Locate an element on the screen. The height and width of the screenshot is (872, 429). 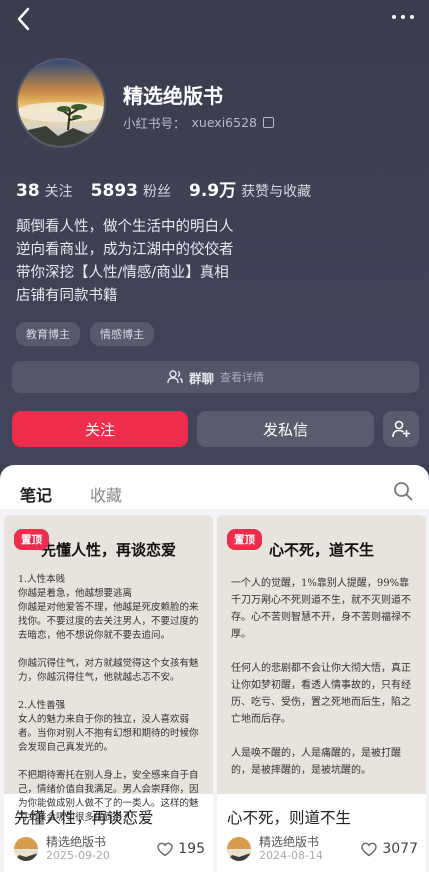
like-button: 195 is located at coordinates (181, 849).